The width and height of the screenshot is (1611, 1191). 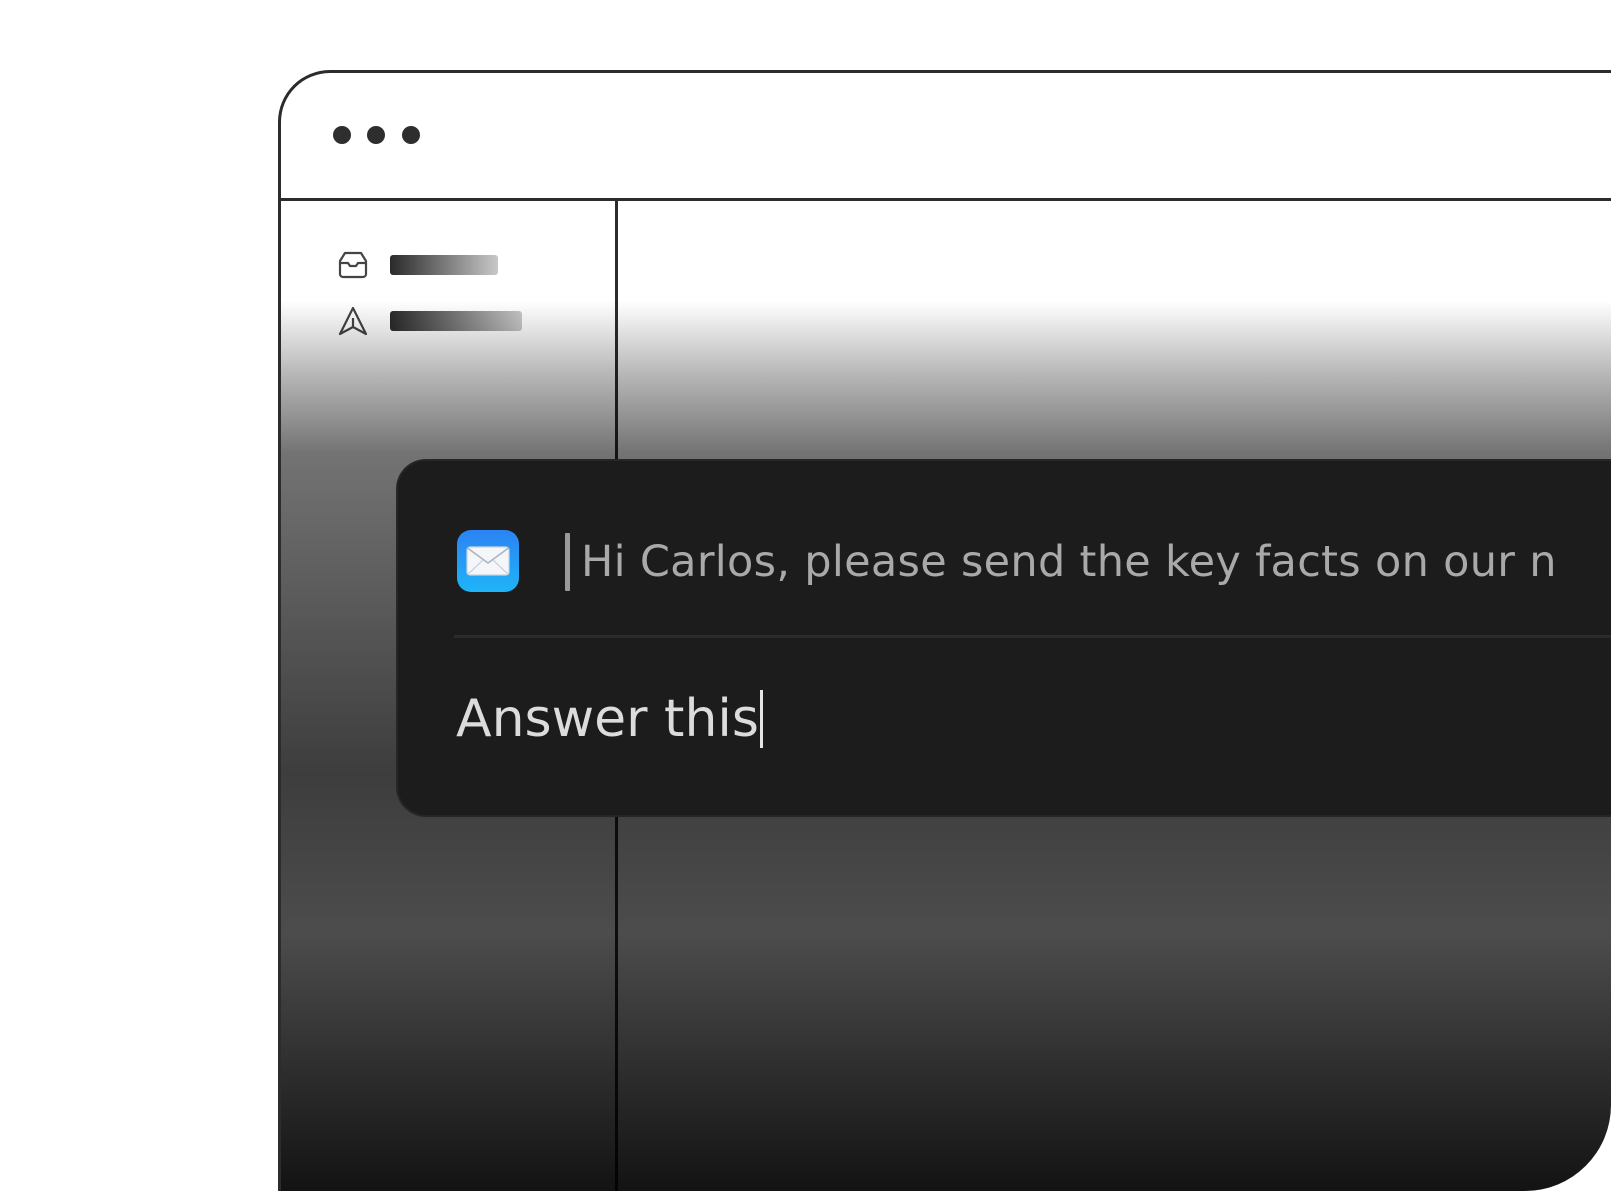 What do you see at coordinates (353, 321) in the screenshot?
I see `send-icon` at bounding box center [353, 321].